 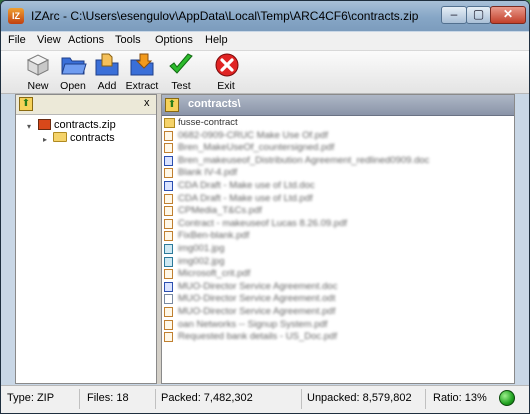 What do you see at coordinates (181, 72) in the screenshot?
I see `test-button: Test` at bounding box center [181, 72].